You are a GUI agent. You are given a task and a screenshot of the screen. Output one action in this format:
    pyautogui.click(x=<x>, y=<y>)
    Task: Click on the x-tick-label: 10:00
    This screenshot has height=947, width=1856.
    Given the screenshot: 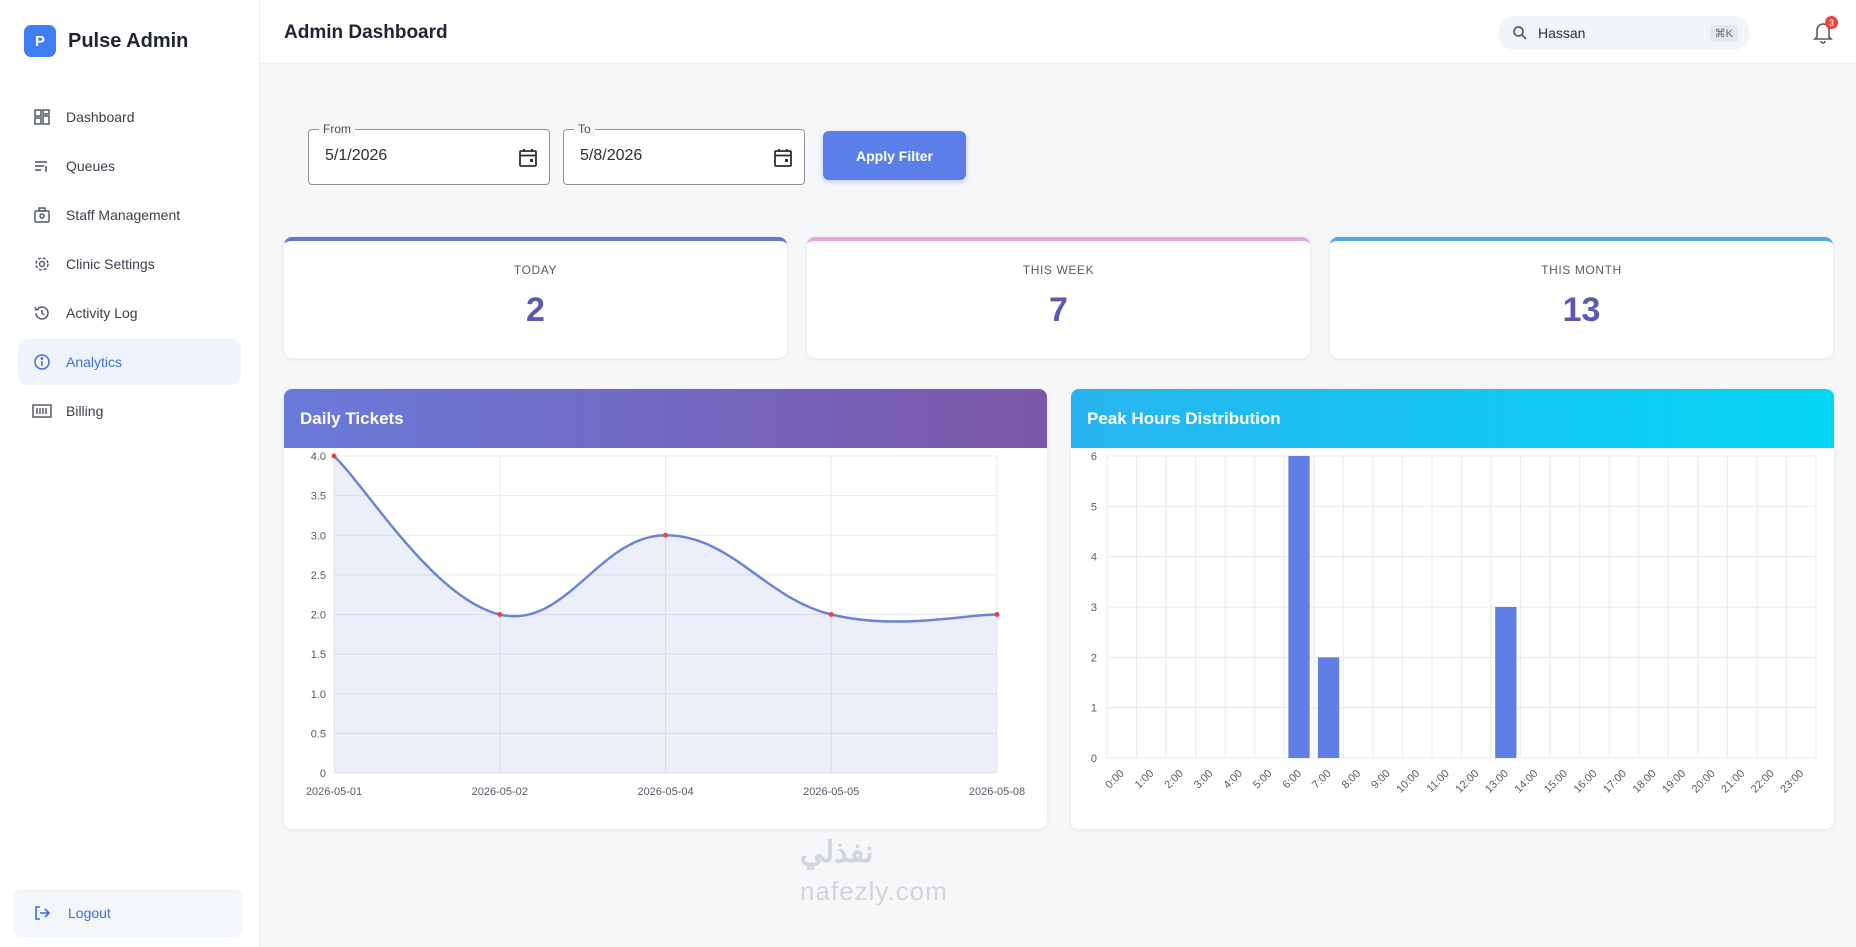 What is the action you would take?
    pyautogui.click(x=1408, y=782)
    